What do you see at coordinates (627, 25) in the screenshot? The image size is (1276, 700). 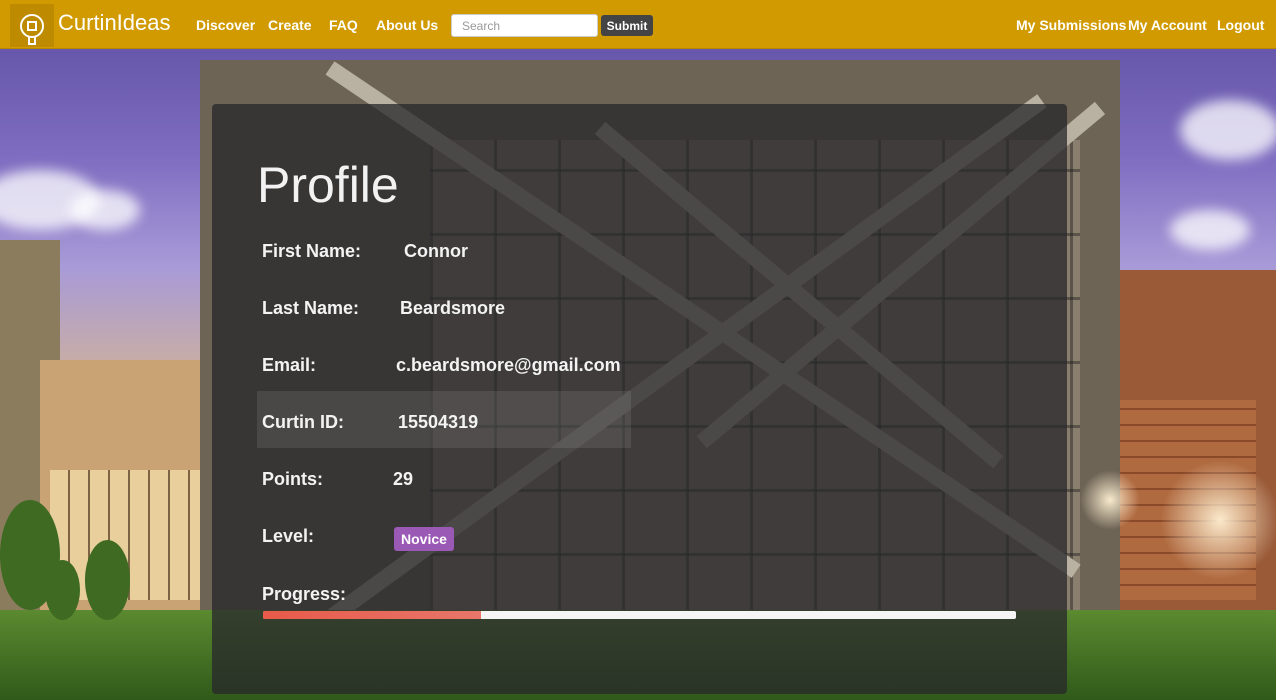 I see `search-submit-button: Submit` at bounding box center [627, 25].